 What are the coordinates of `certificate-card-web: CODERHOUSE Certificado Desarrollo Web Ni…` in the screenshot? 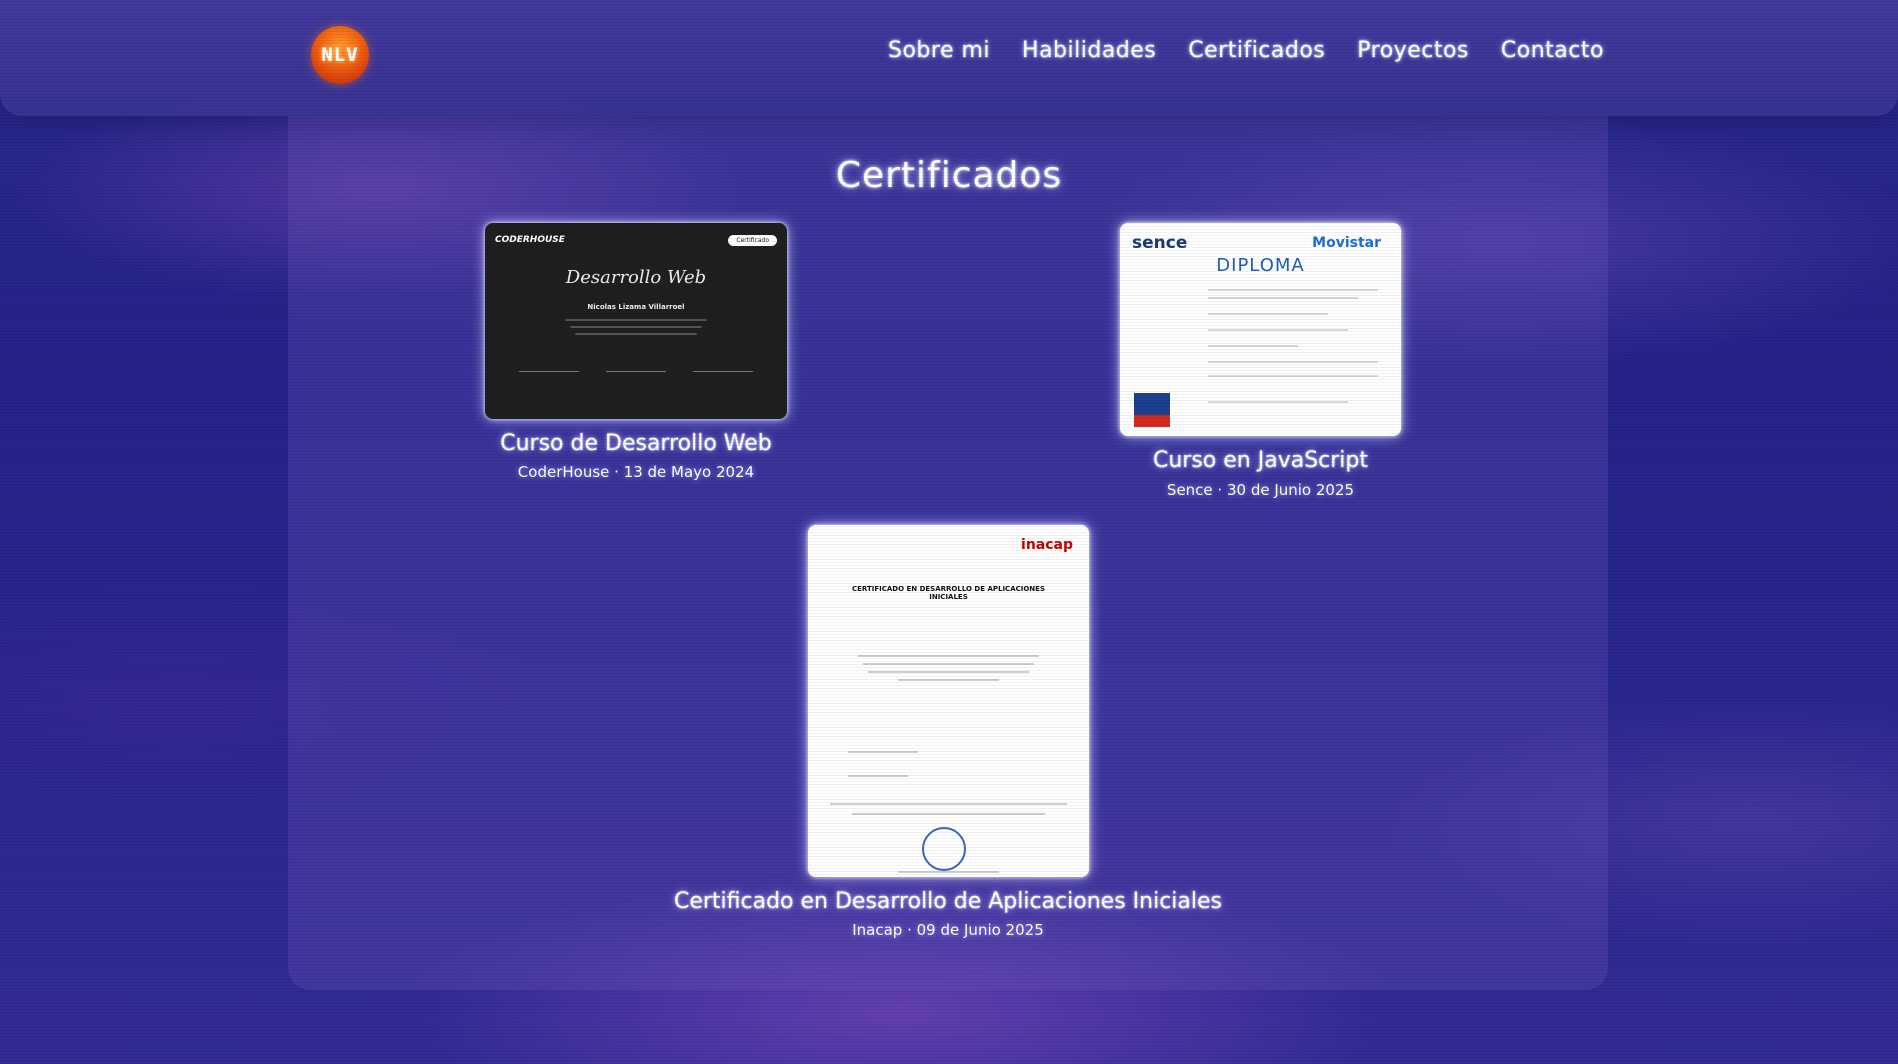 It's located at (636, 358).